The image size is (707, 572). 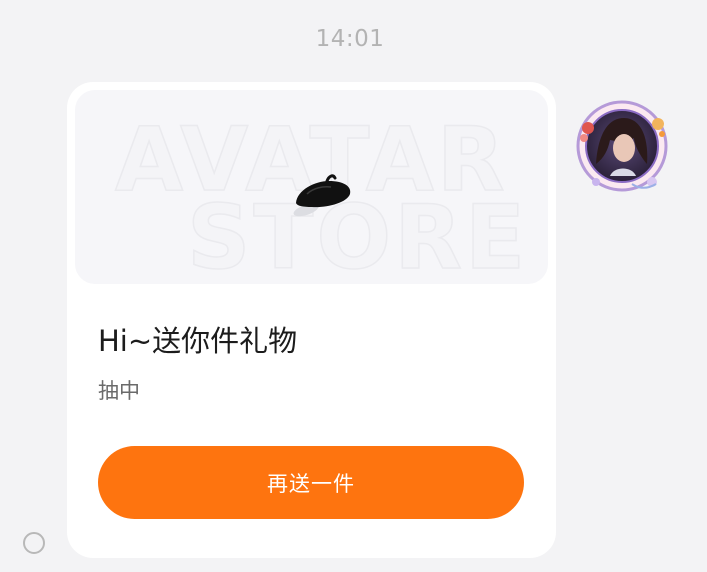 I want to click on unread-status-ring-icon, so click(x=34, y=543).